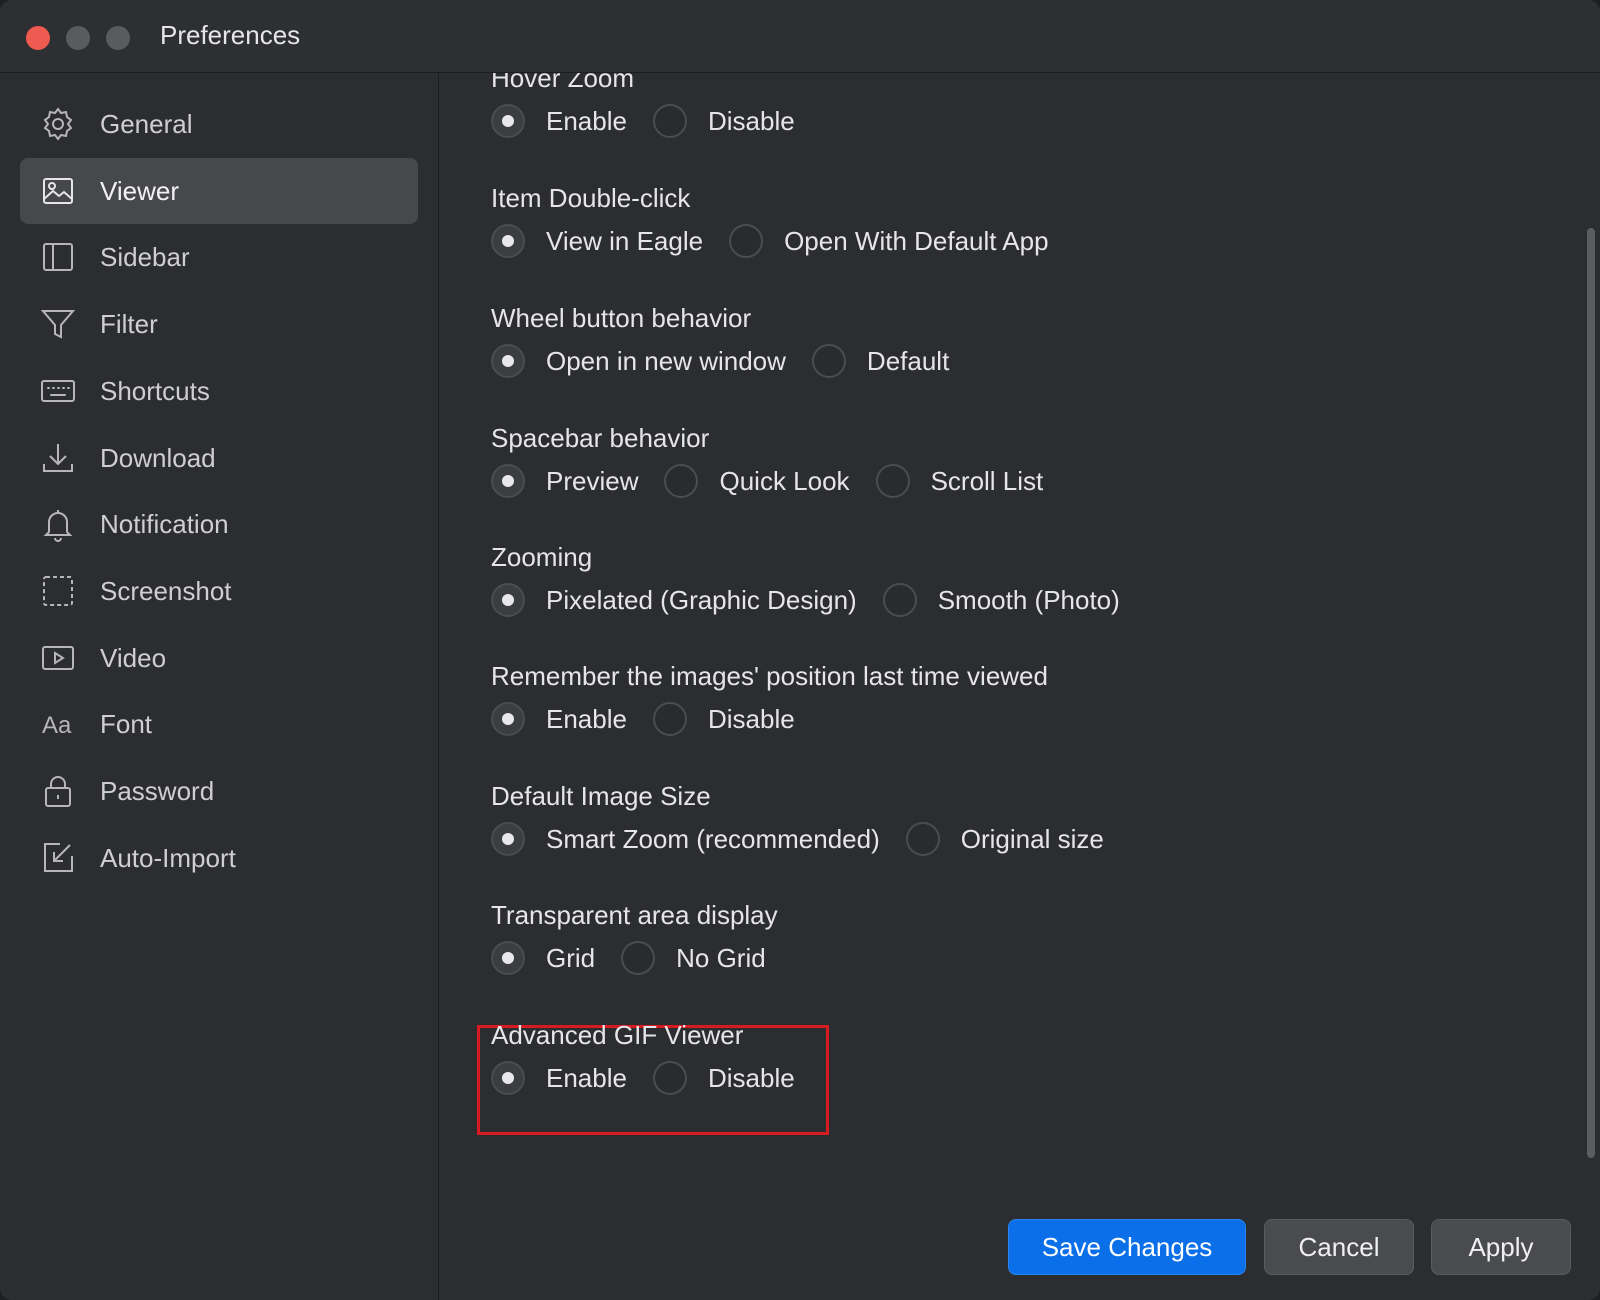 The width and height of the screenshot is (1600, 1300). I want to click on radio-option: Quick Look, so click(757, 481).